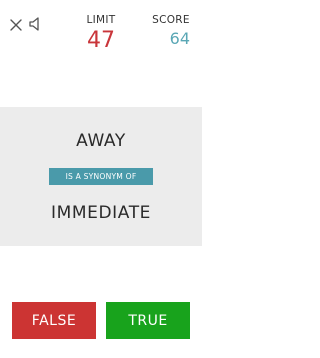 This screenshot has height=358, width=320. What do you see at coordinates (148, 320) in the screenshot?
I see `true-button: TRUE` at bounding box center [148, 320].